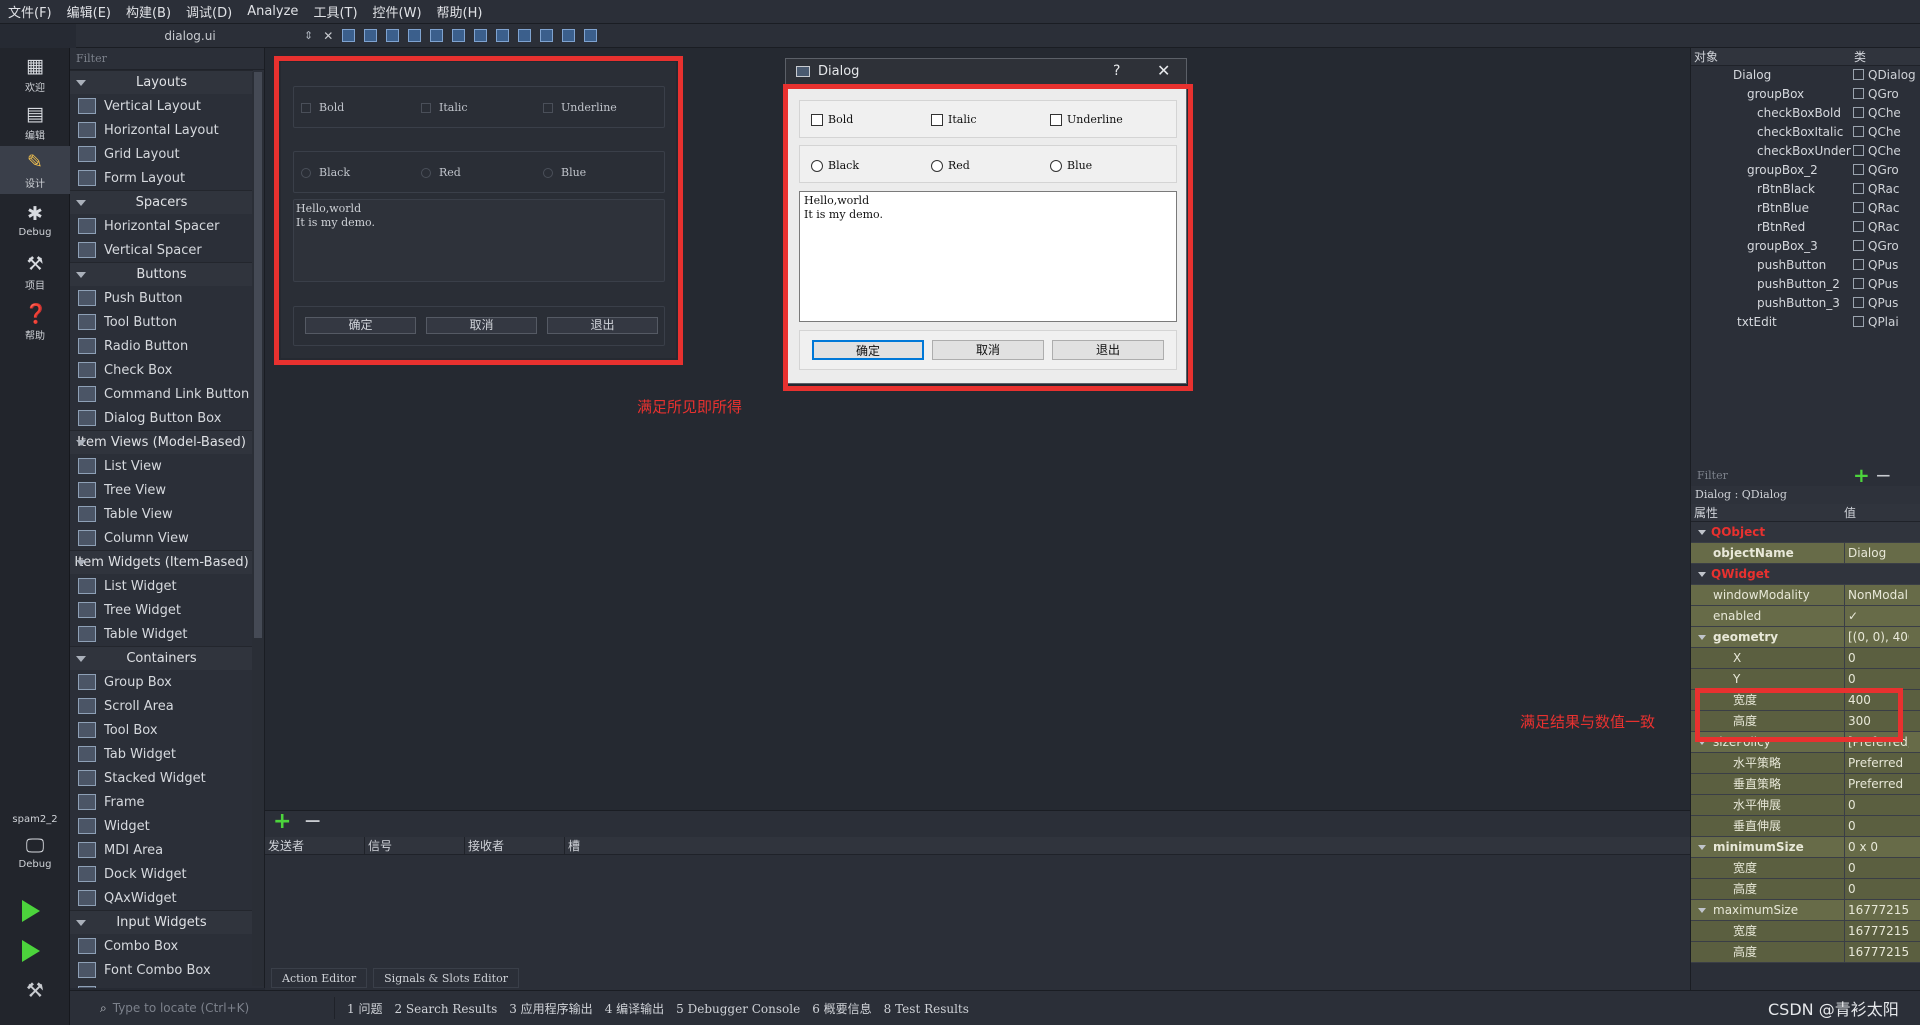 The height and width of the screenshot is (1025, 1920). What do you see at coordinates (1805, 784) in the screenshot?
I see `property-row-12: 垂直策略 Preferred` at bounding box center [1805, 784].